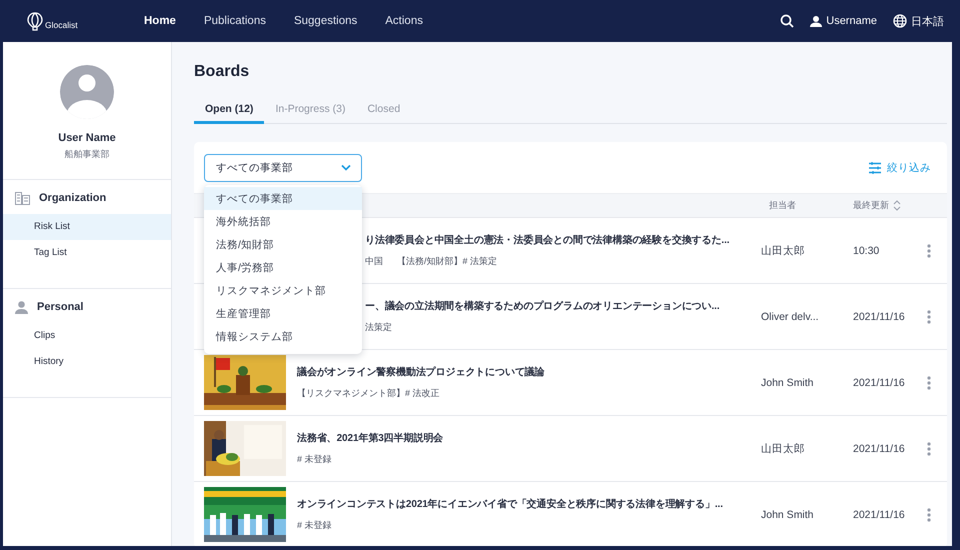 Image resolution: width=960 pixels, height=550 pixels. Describe the element at coordinates (404, 21) in the screenshot. I see `nav-link: Actions` at that location.